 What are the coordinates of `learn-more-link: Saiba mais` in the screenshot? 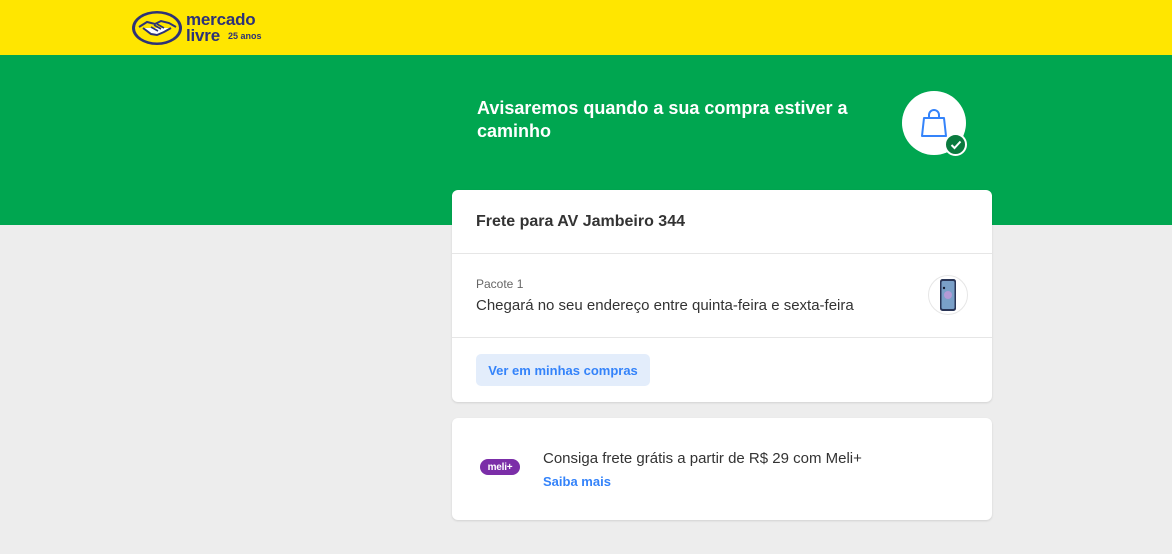 It's located at (577, 481).